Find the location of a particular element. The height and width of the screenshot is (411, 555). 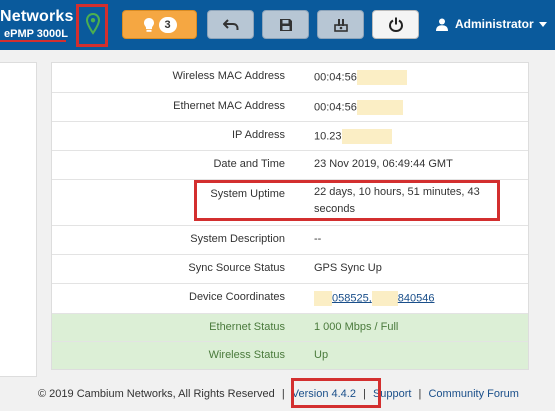

annotation-box-location is located at coordinates (92, 25).